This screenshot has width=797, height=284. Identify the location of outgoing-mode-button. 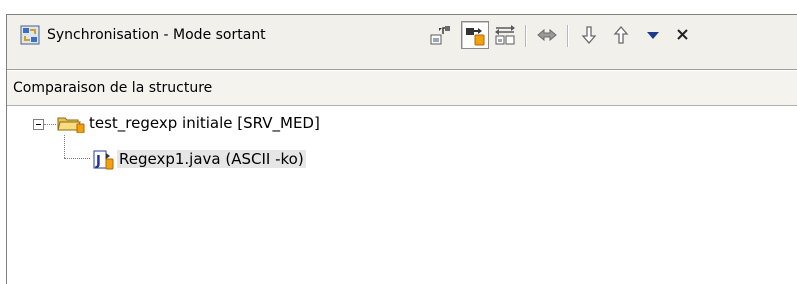
(475, 35).